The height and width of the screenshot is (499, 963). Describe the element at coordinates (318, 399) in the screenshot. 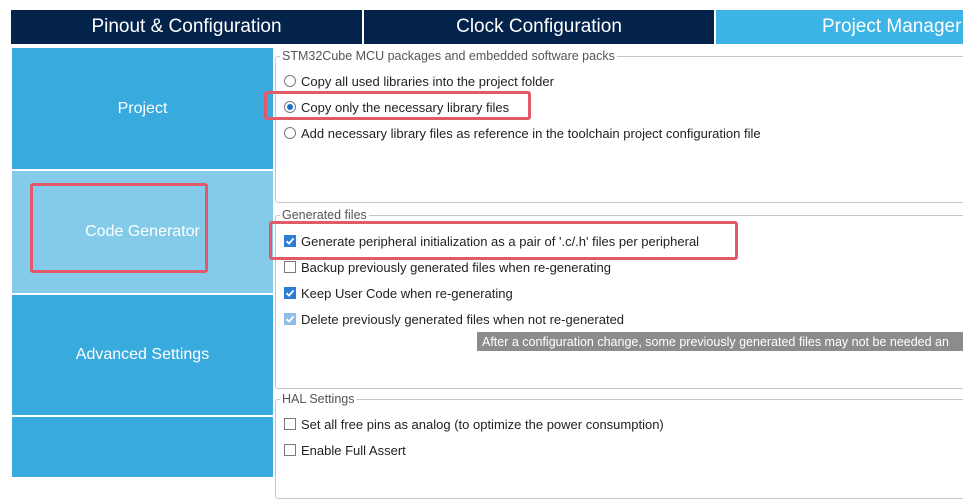

I see `hal-settings-legend: HAL Settings` at that location.